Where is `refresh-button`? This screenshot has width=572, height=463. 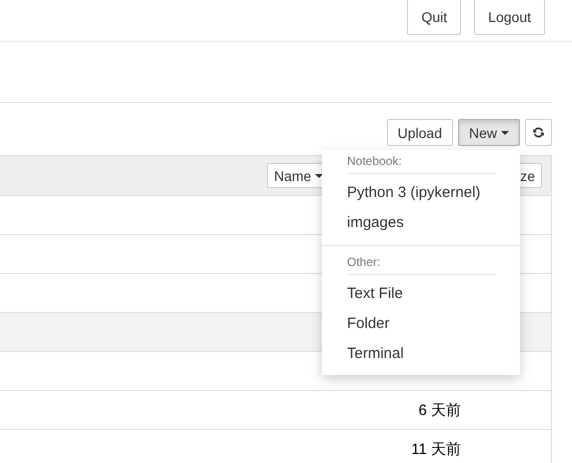 refresh-button is located at coordinates (538, 132).